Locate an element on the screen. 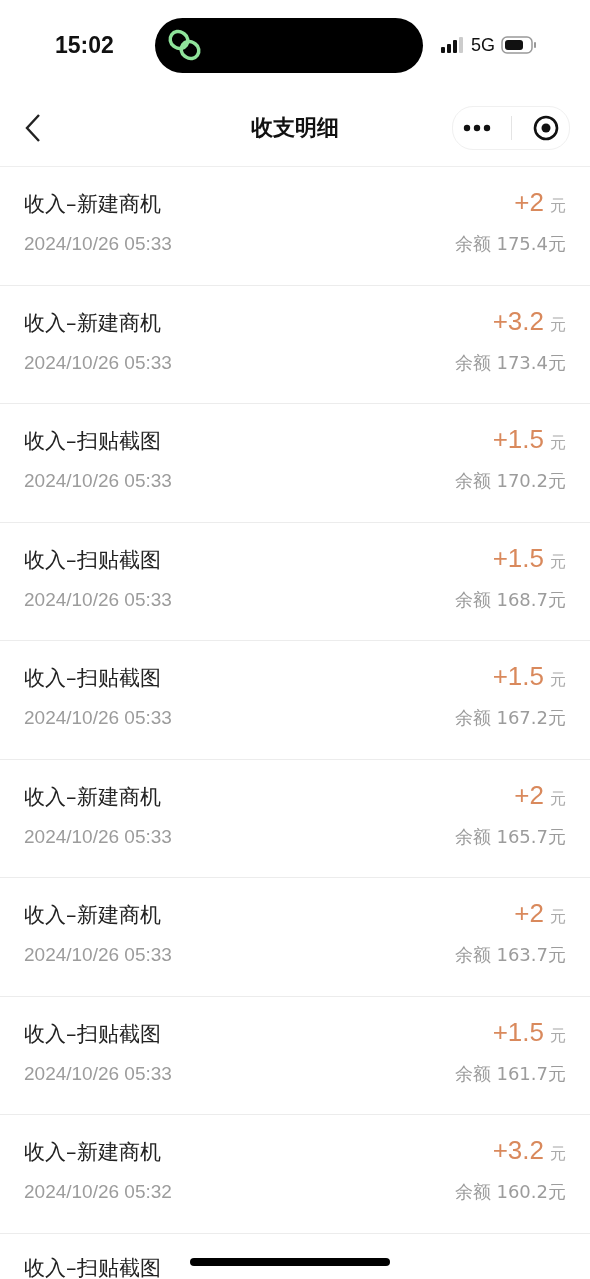 The width and height of the screenshot is (590, 1279). balance-text: 余额 160.2元 is located at coordinates (510, 1192).